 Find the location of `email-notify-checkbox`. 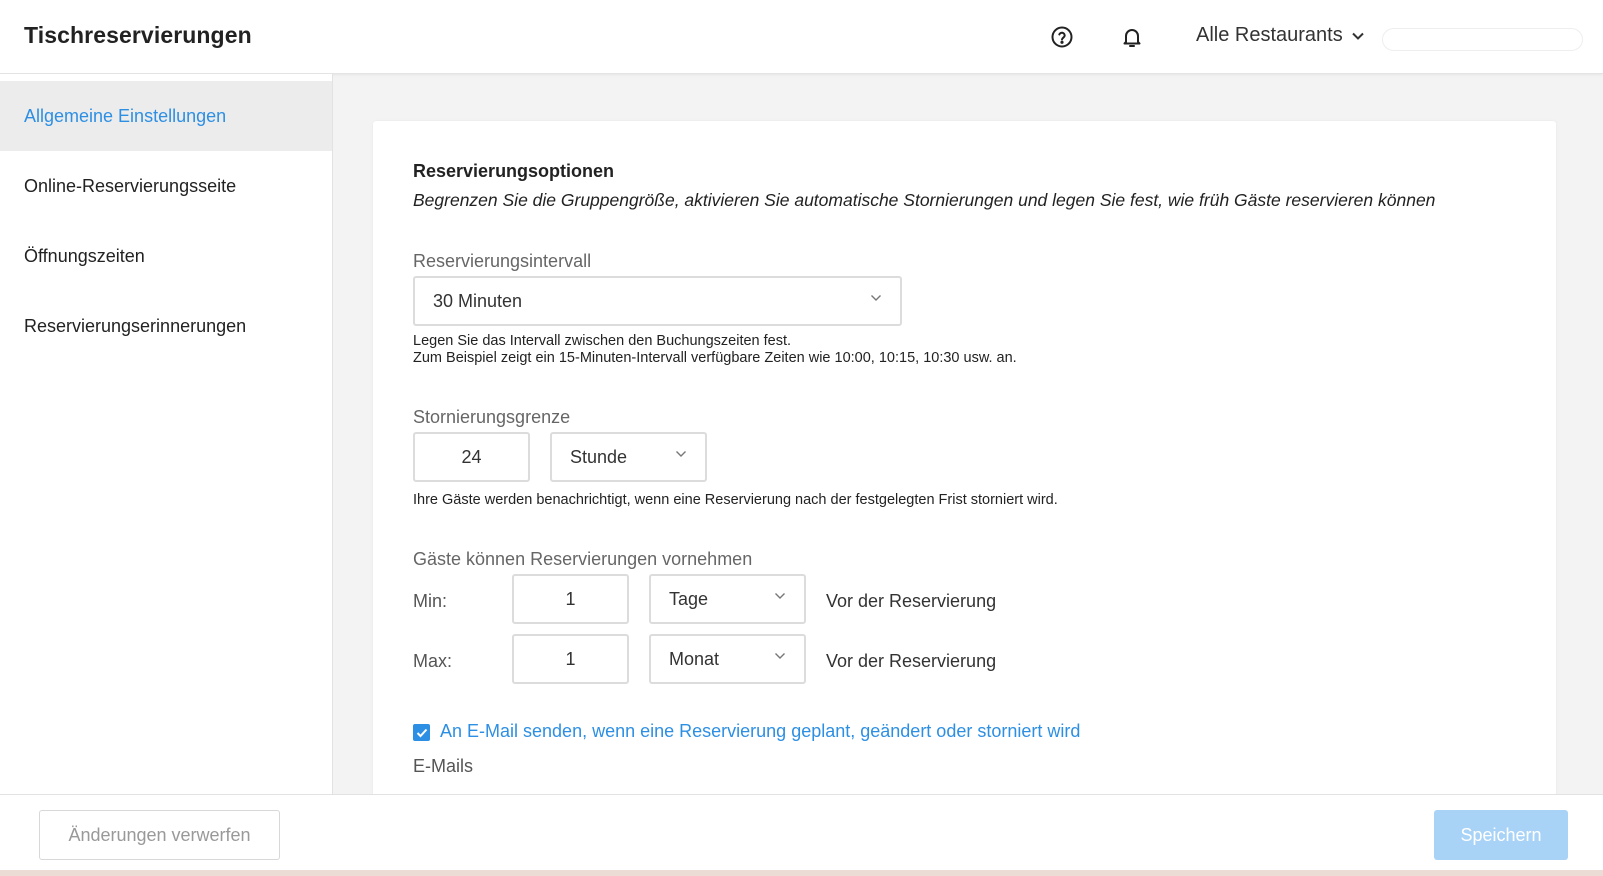

email-notify-checkbox is located at coordinates (421, 732).